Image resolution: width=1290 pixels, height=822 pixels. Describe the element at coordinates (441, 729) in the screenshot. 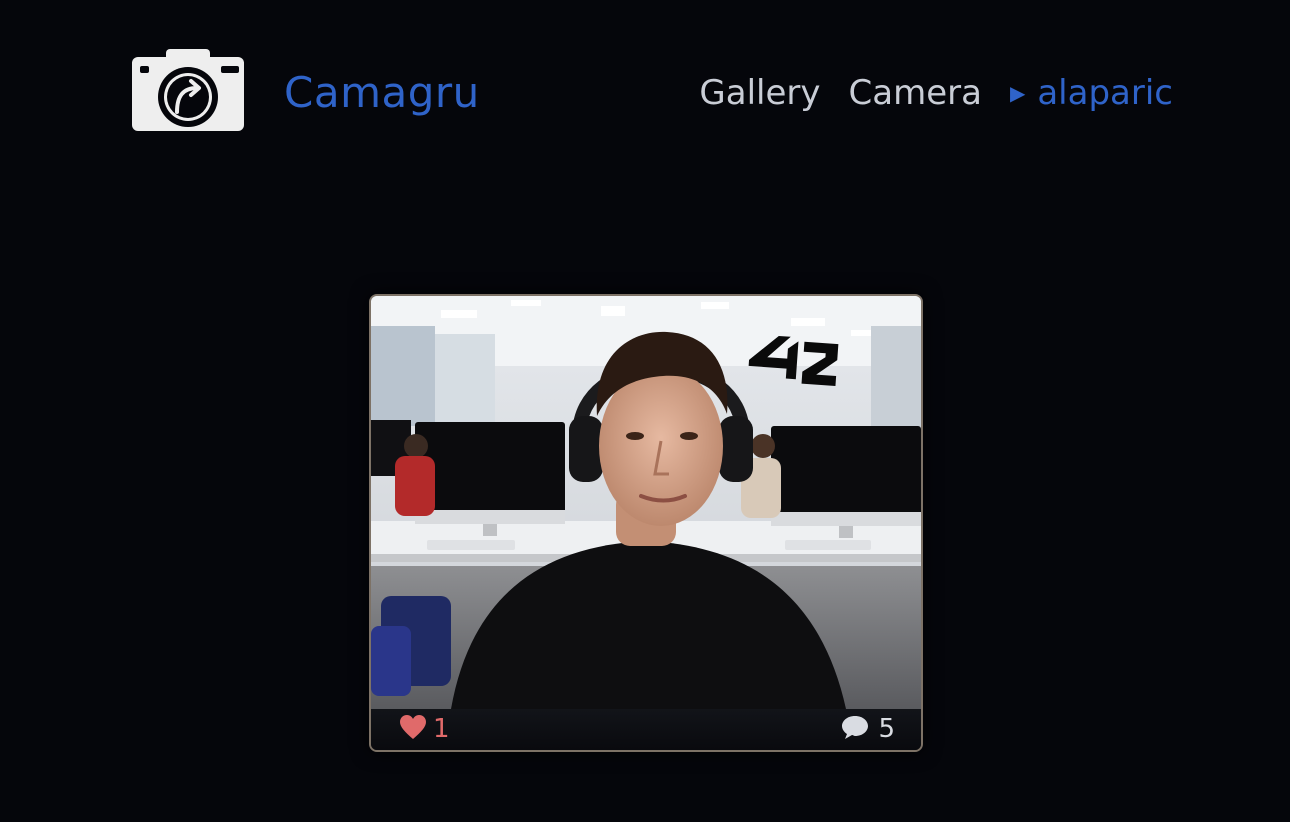

I see `like-count: 1` at that location.